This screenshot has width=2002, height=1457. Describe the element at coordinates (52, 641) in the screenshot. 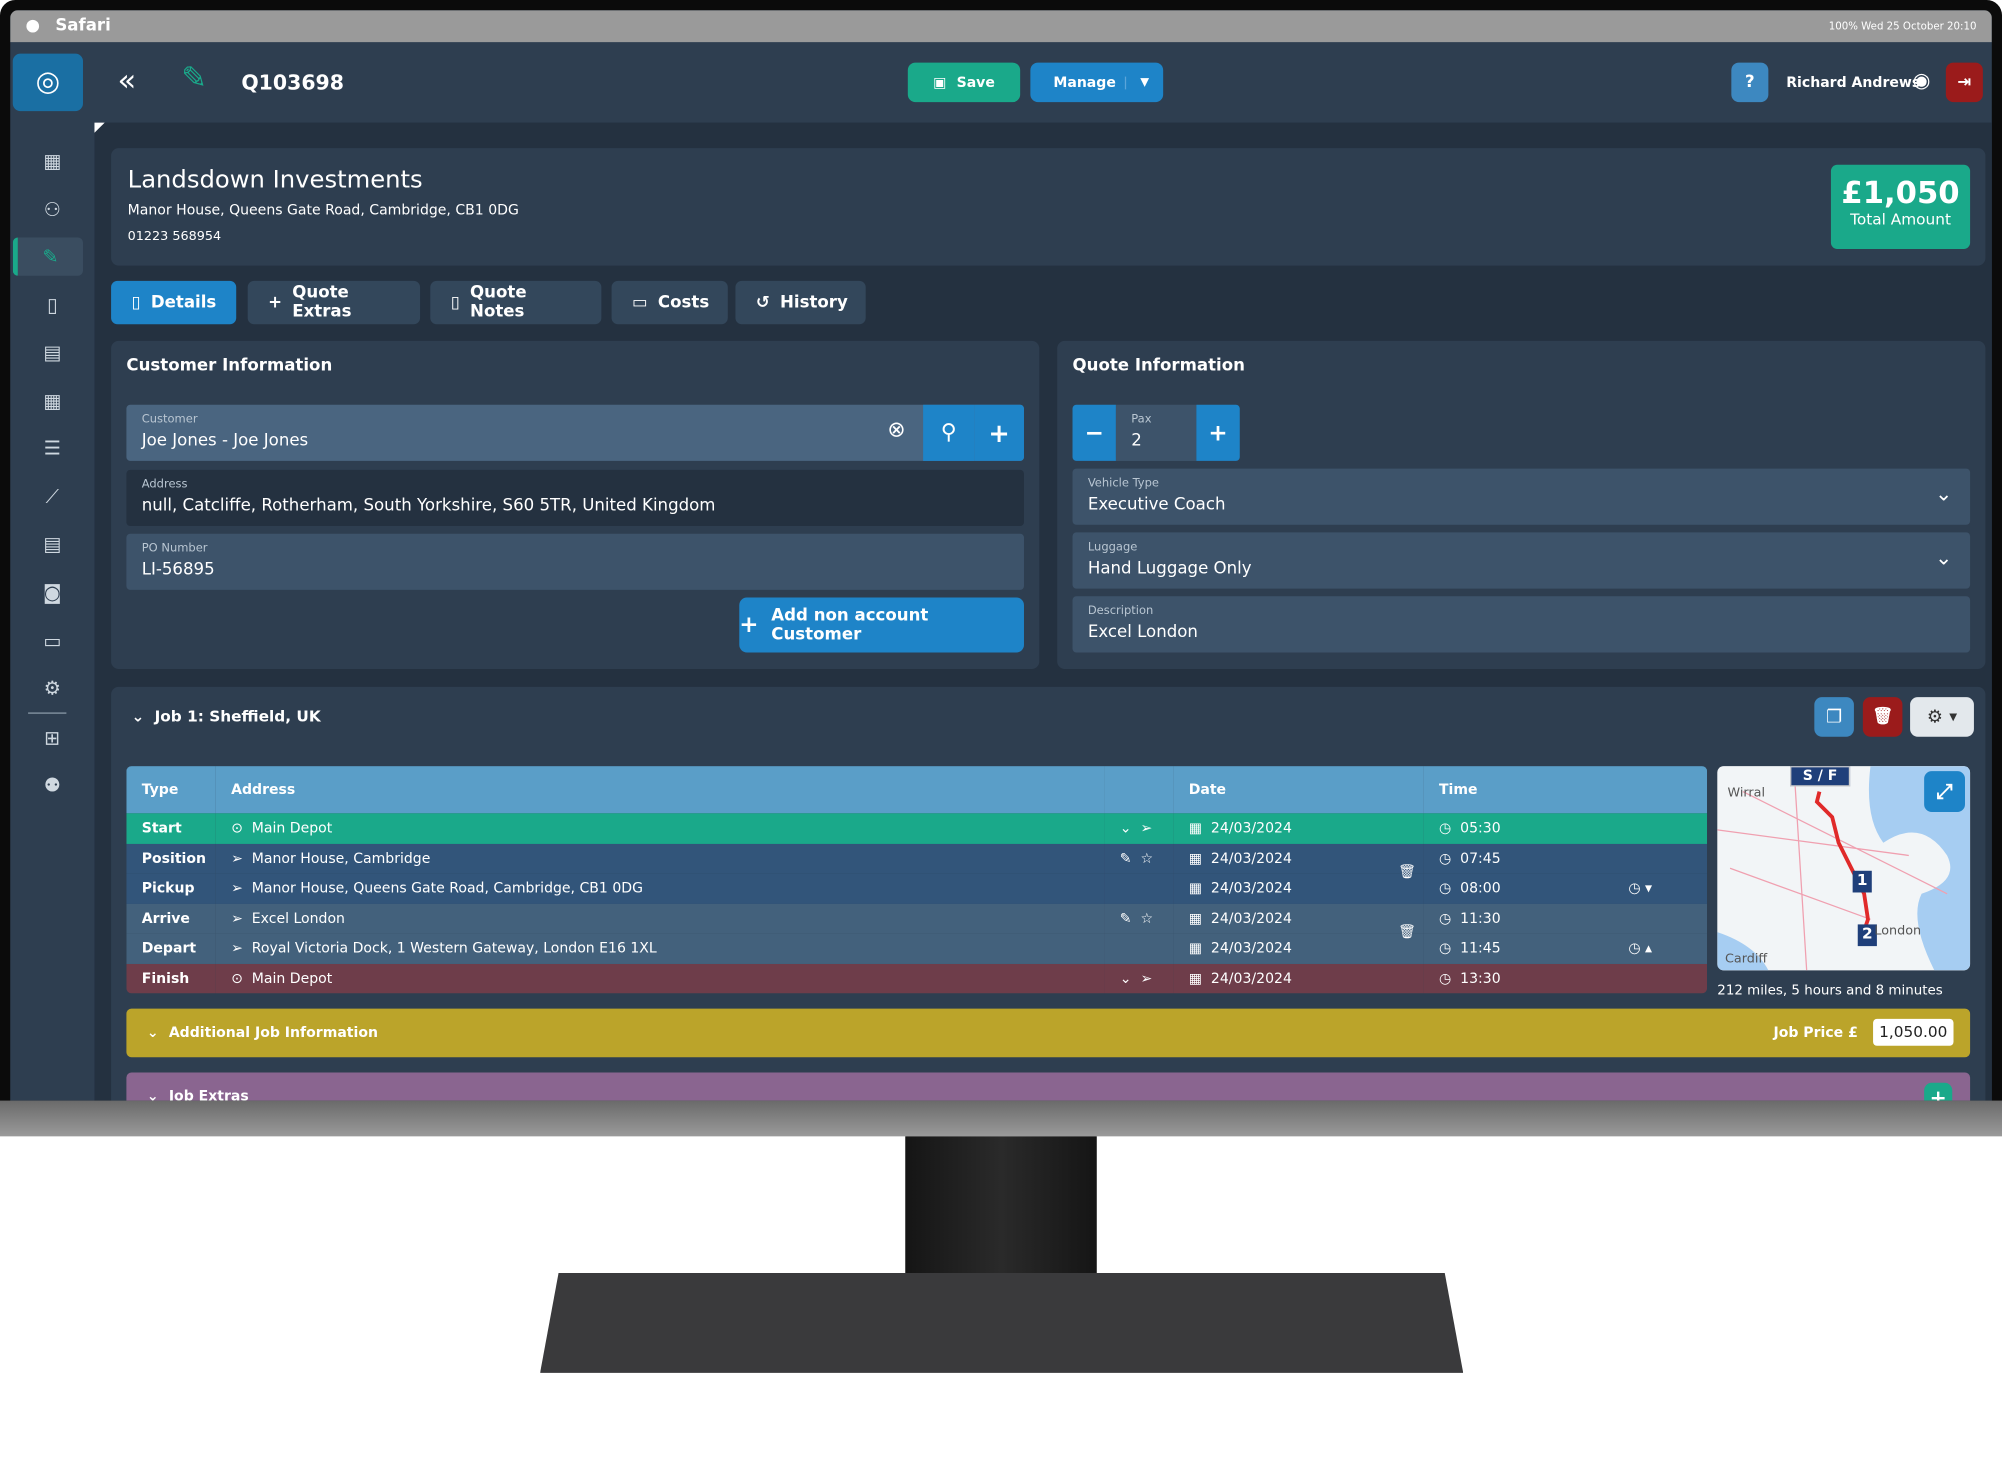

I see `archive-icon: ▭` at that location.